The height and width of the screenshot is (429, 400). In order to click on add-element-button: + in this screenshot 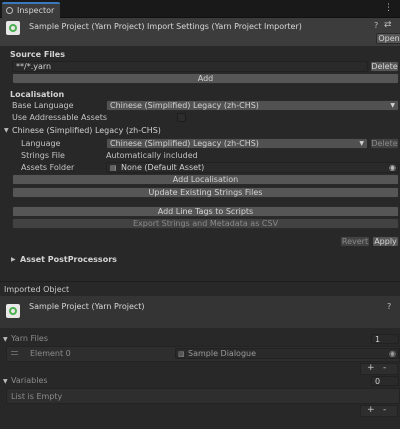, I will do `click(371, 368)`.